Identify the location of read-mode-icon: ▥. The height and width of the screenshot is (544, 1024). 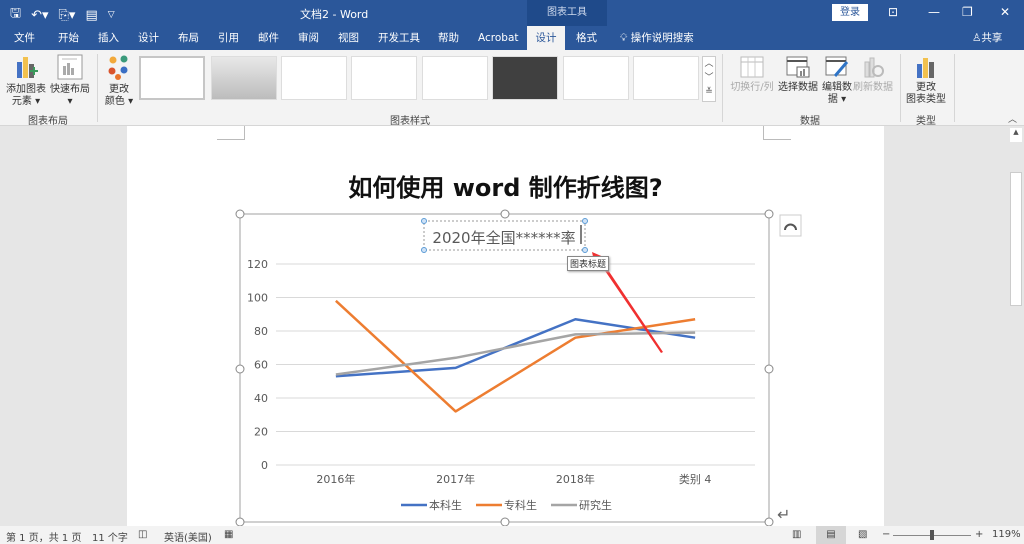
(796, 534).